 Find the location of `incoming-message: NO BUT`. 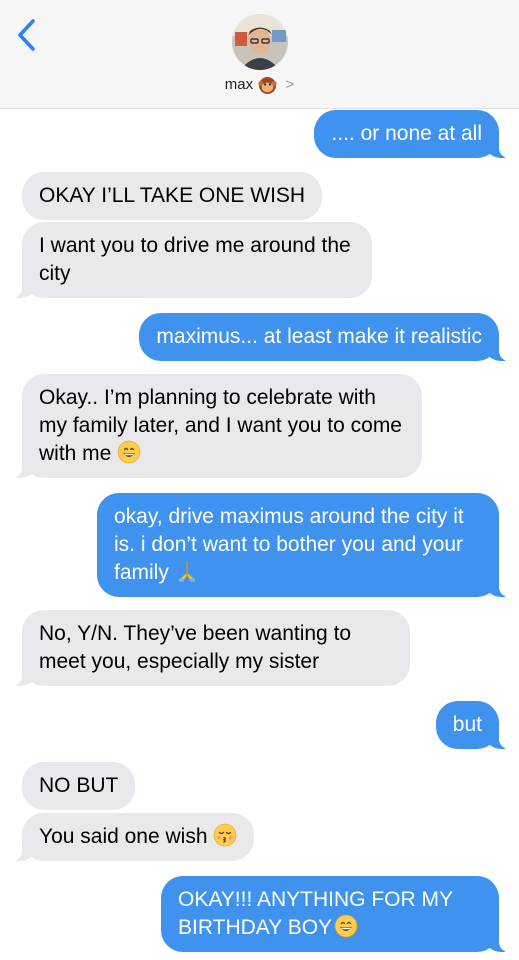

incoming-message: NO BUT is located at coordinates (79, 786).